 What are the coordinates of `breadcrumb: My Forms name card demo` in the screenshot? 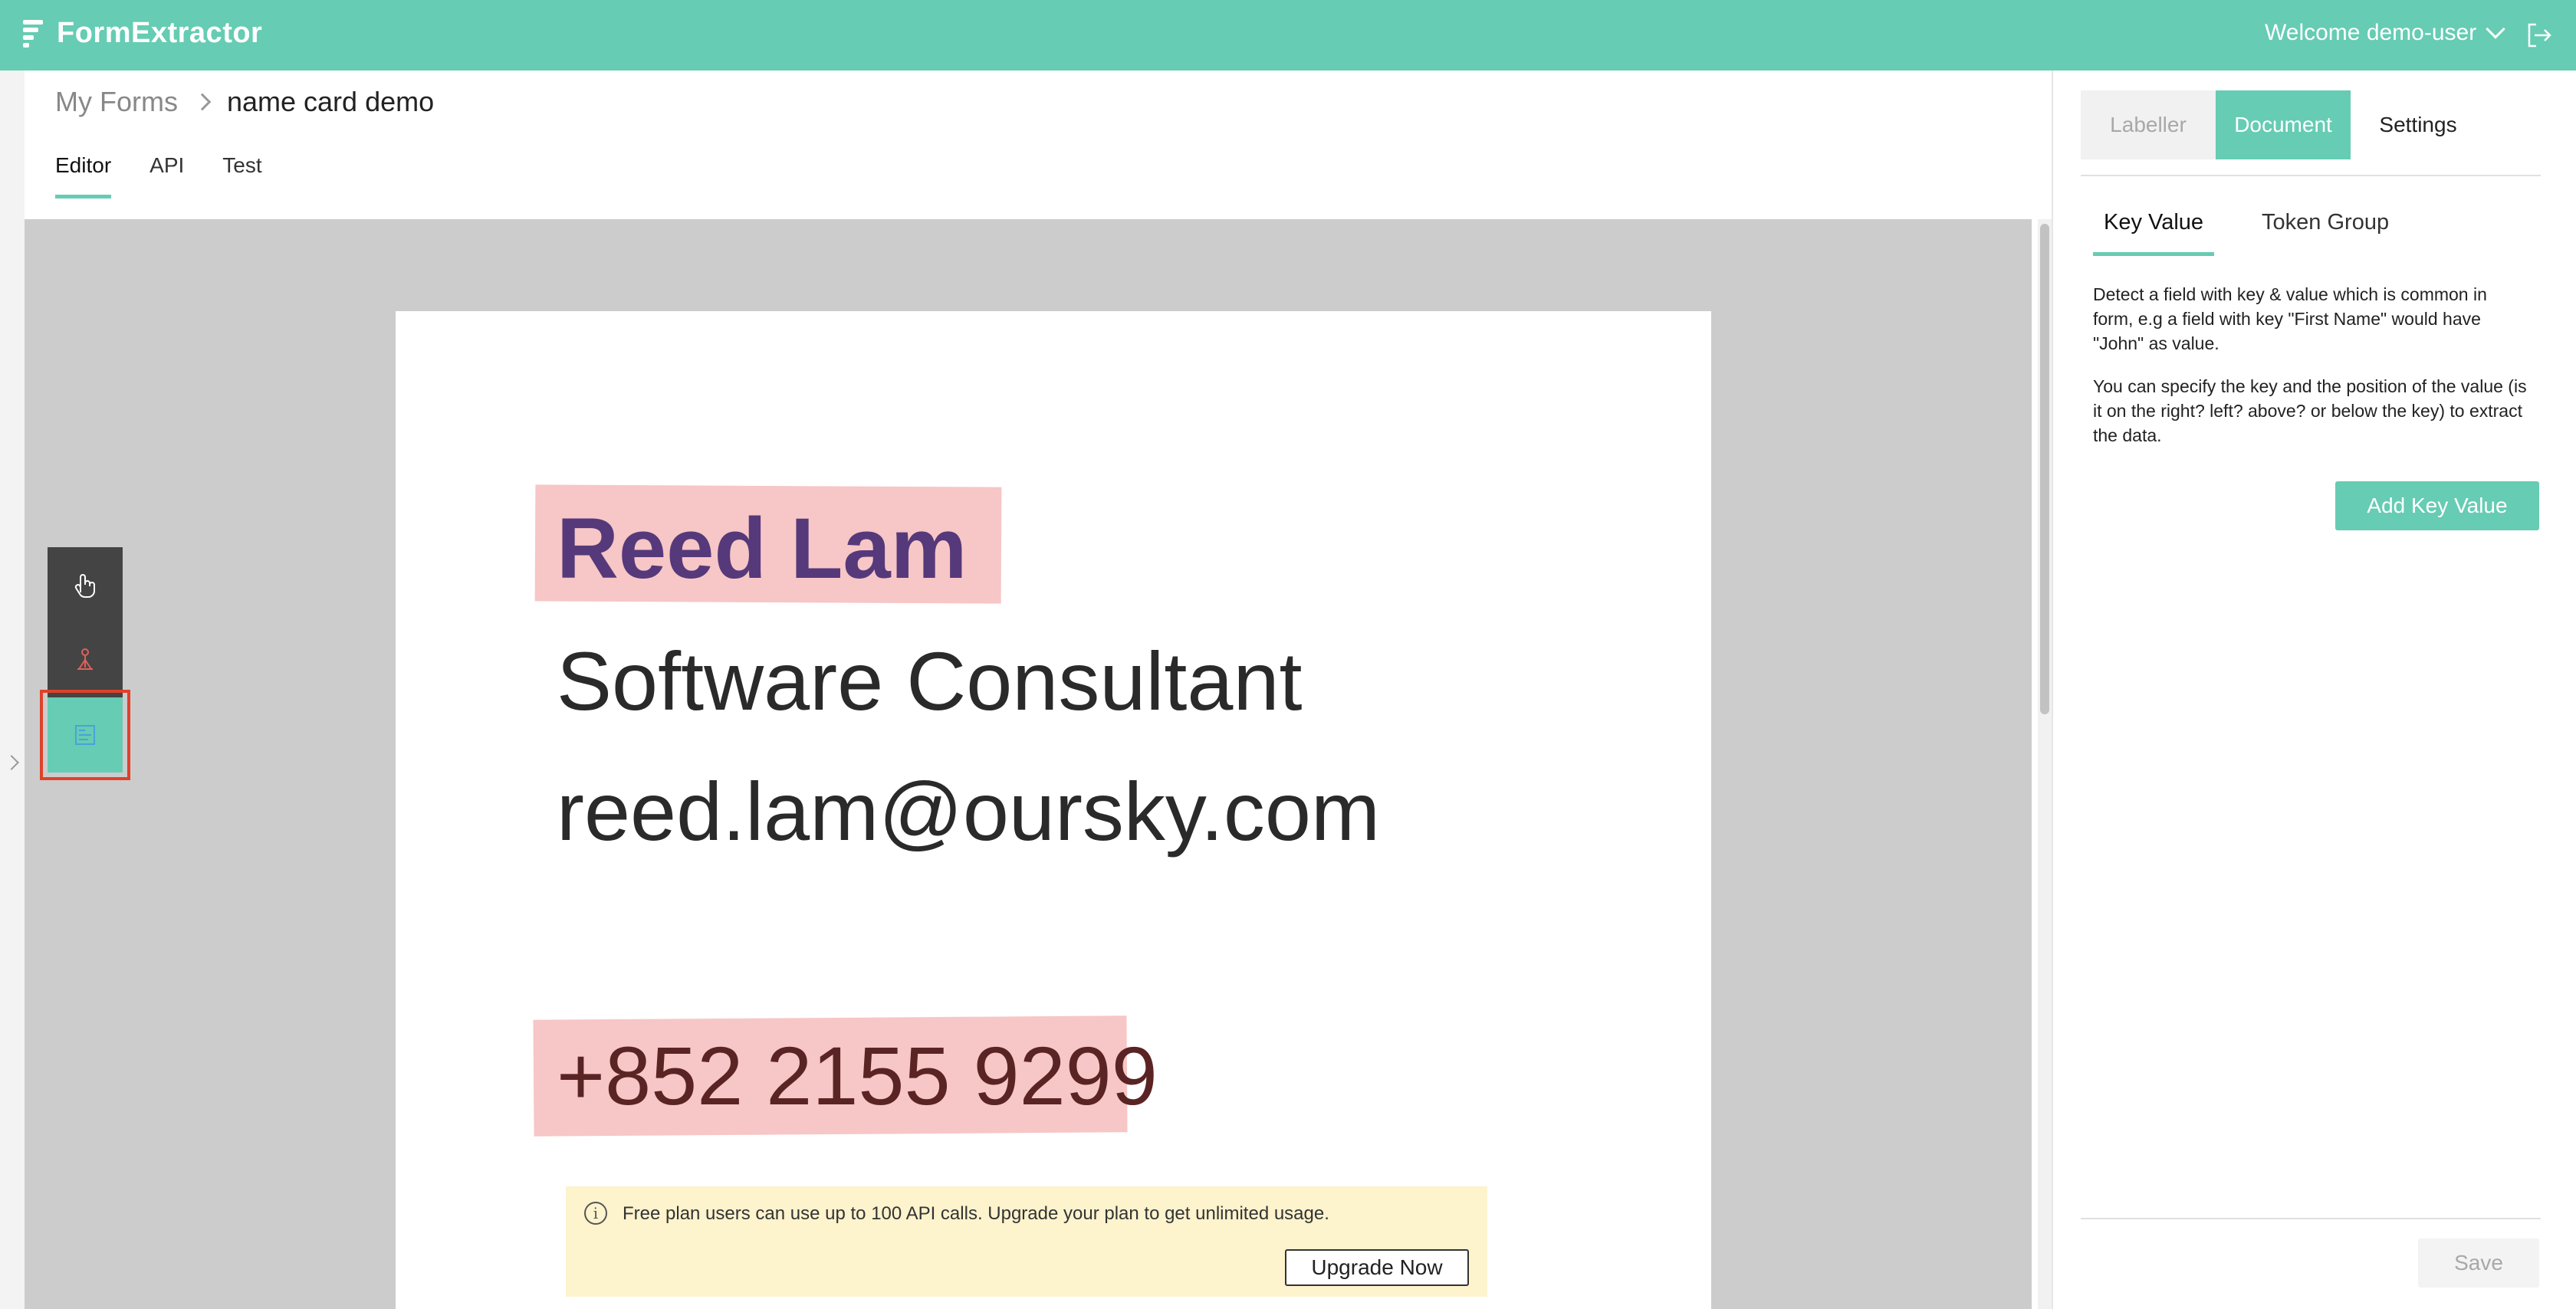 It's located at (245, 102).